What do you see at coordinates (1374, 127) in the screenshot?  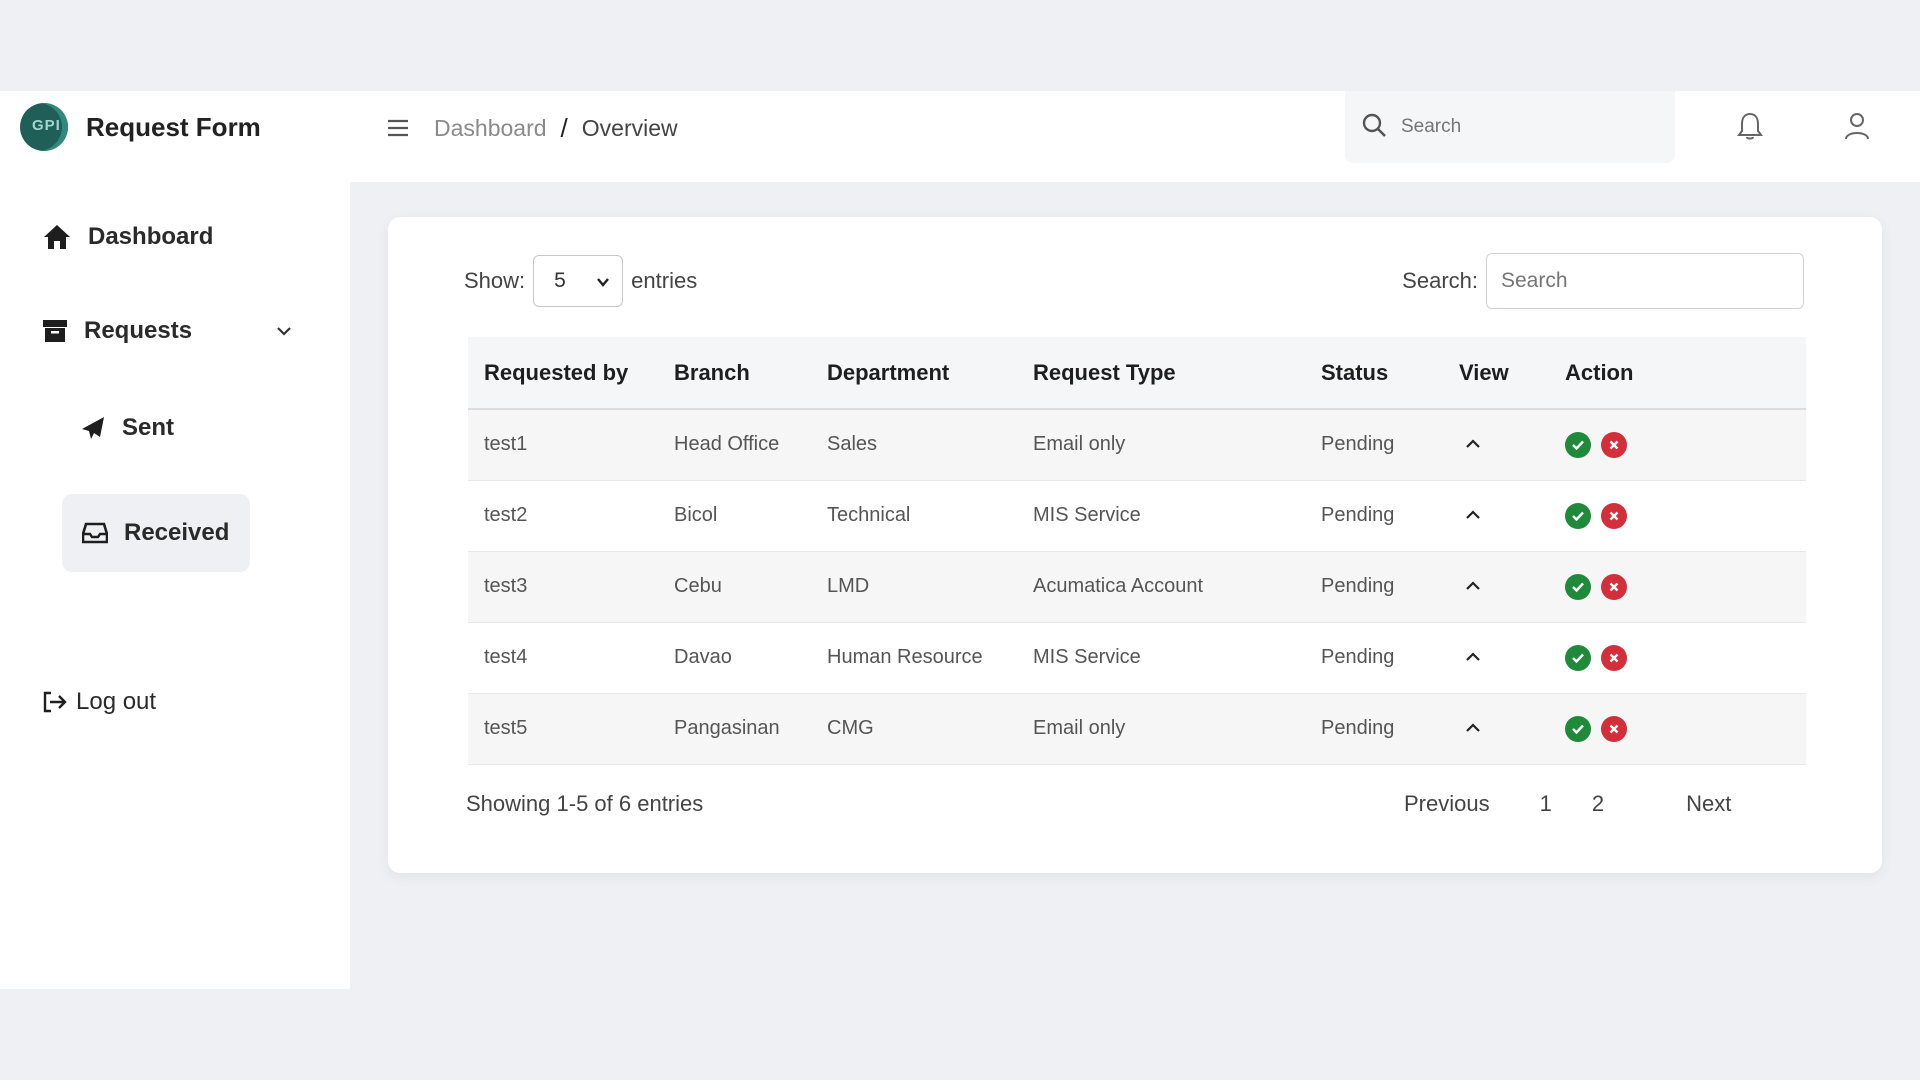 I see `search-icon` at bounding box center [1374, 127].